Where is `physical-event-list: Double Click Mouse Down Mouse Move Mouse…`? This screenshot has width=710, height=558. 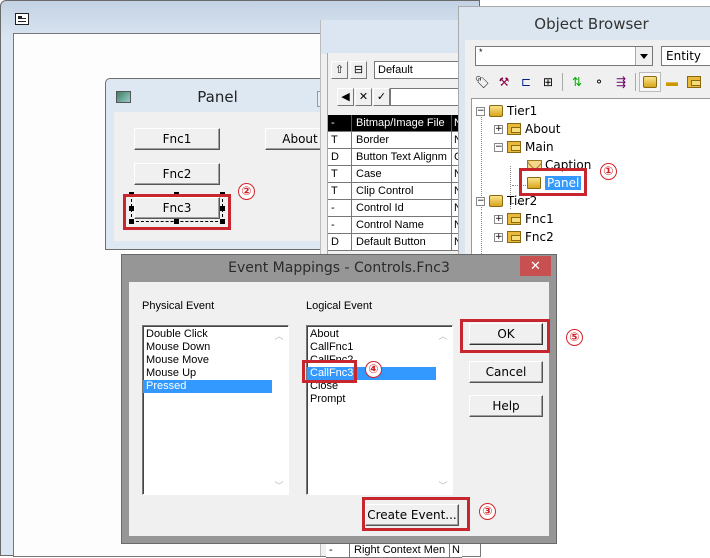
physical-event-list: Double Click Mouse Down Mouse Move Mouse… is located at coordinates (215, 410).